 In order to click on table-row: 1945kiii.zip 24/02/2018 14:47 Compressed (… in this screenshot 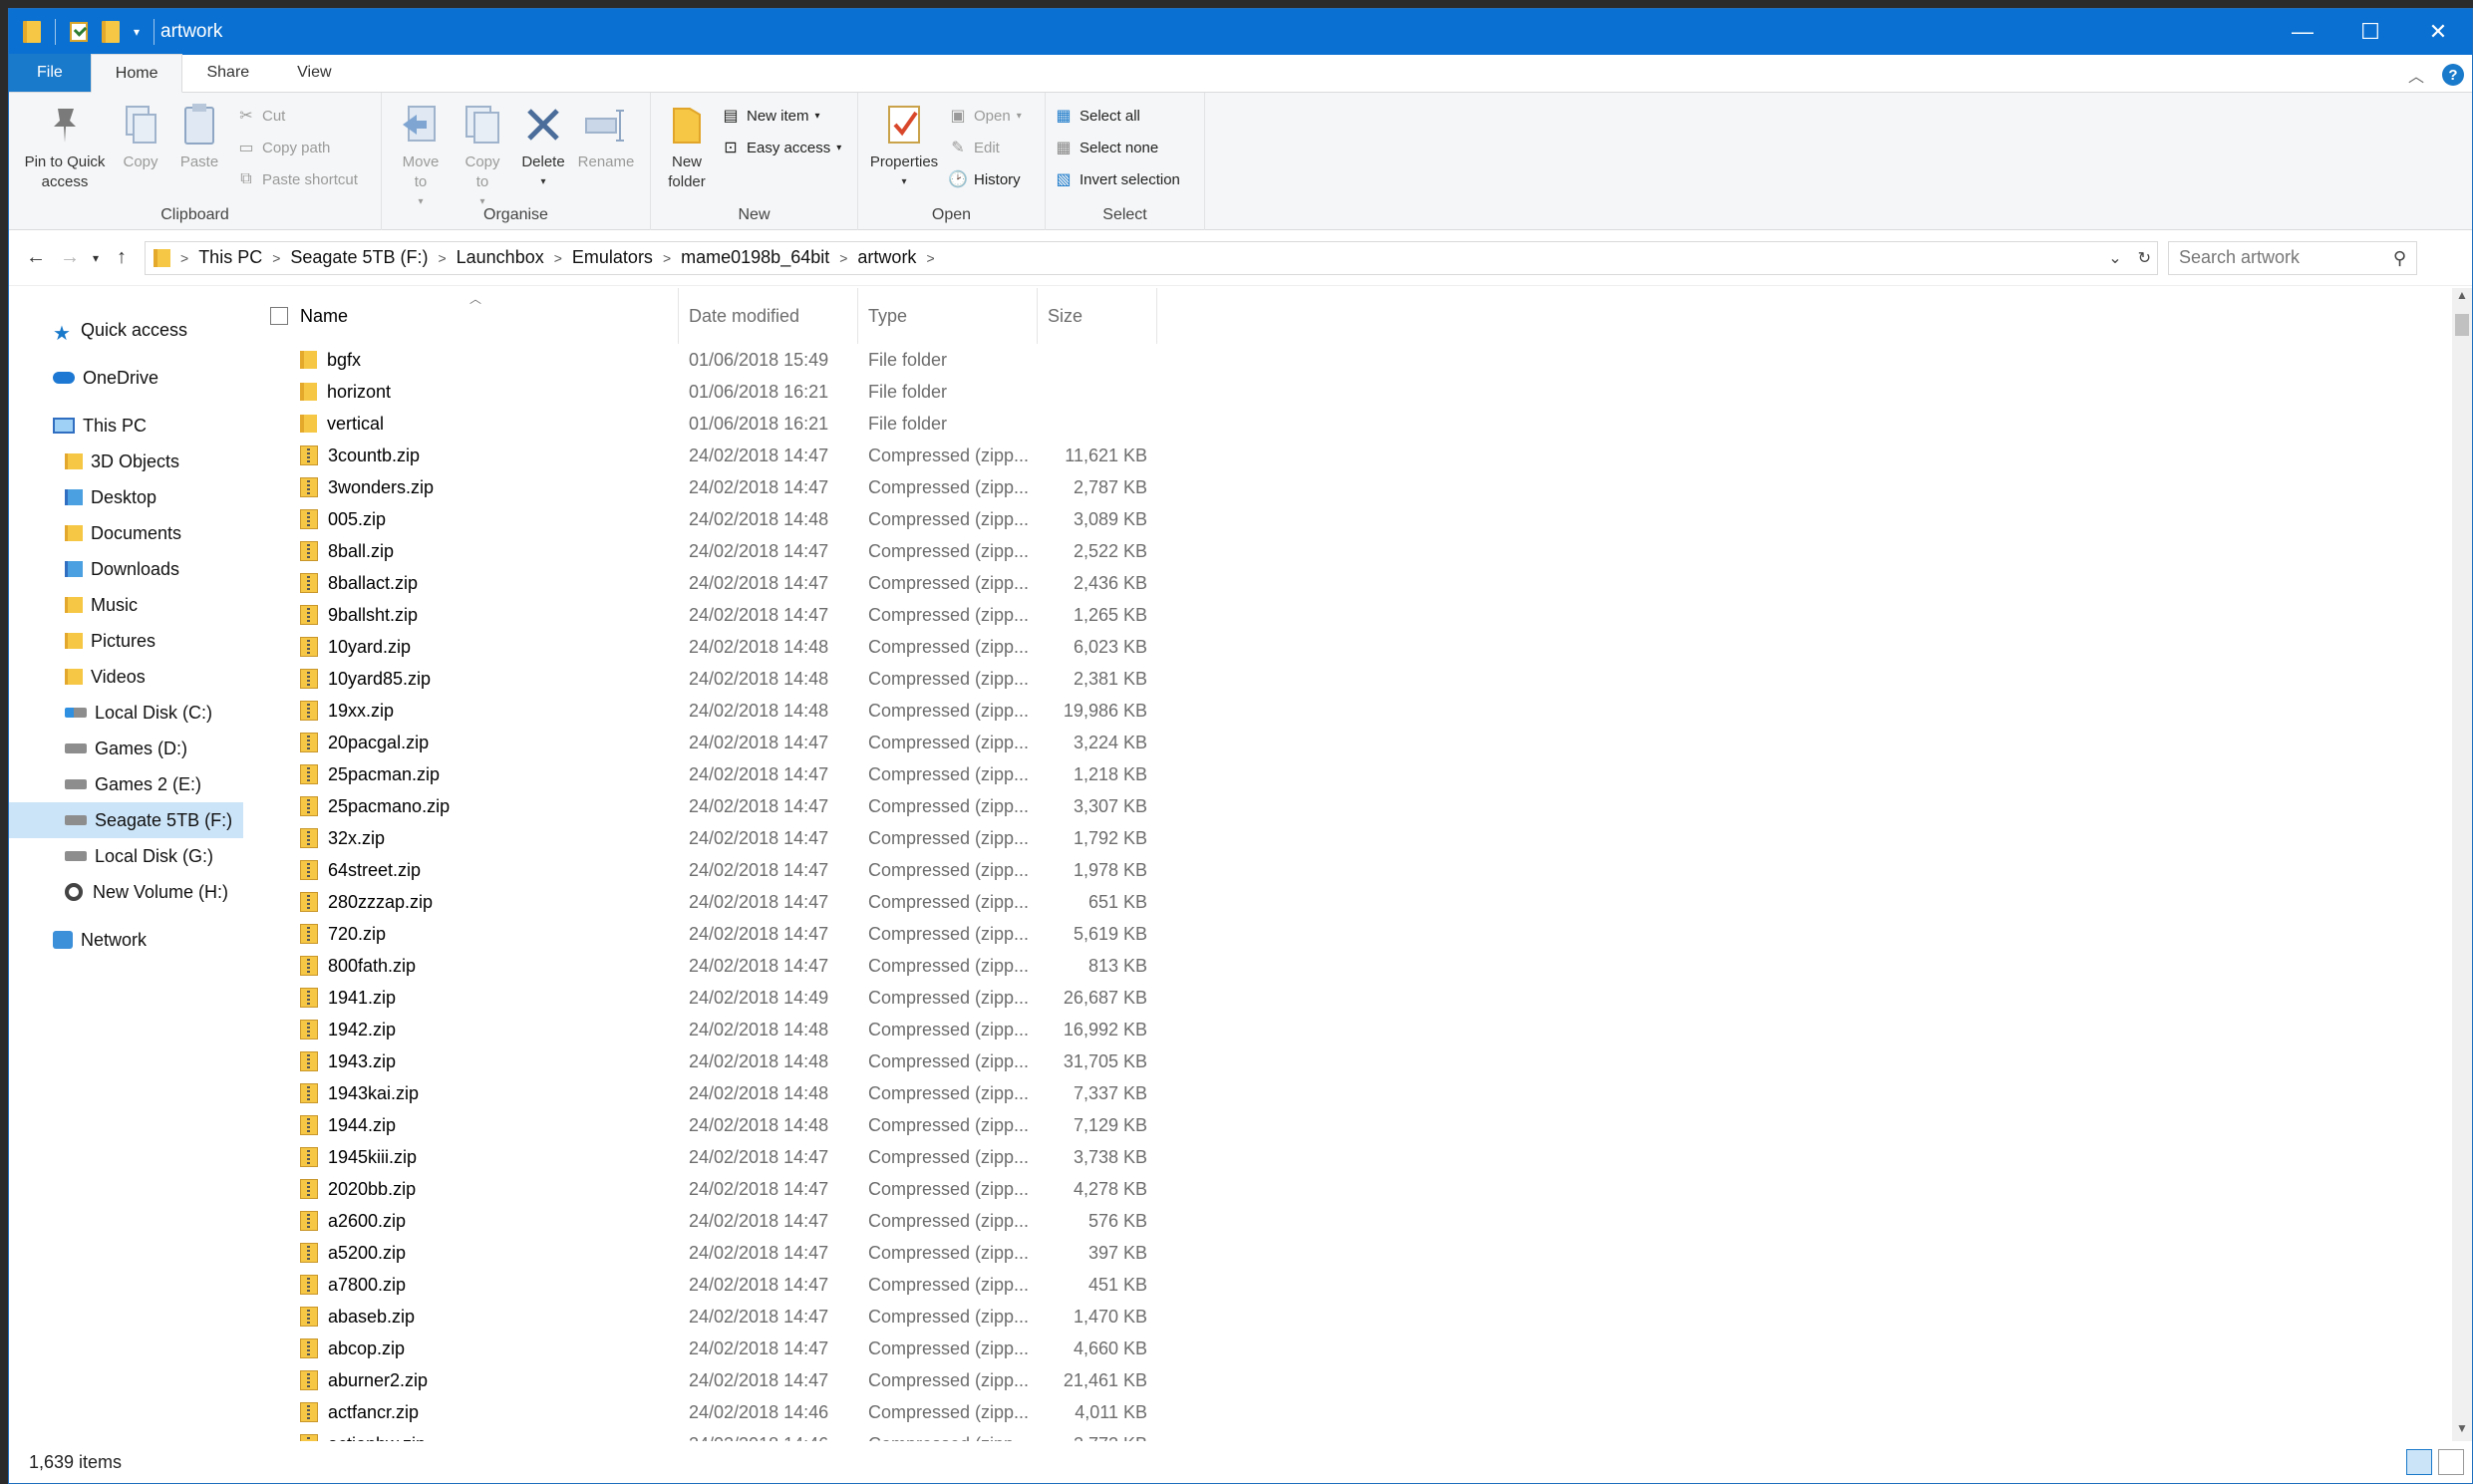, I will do `click(1352, 1157)`.